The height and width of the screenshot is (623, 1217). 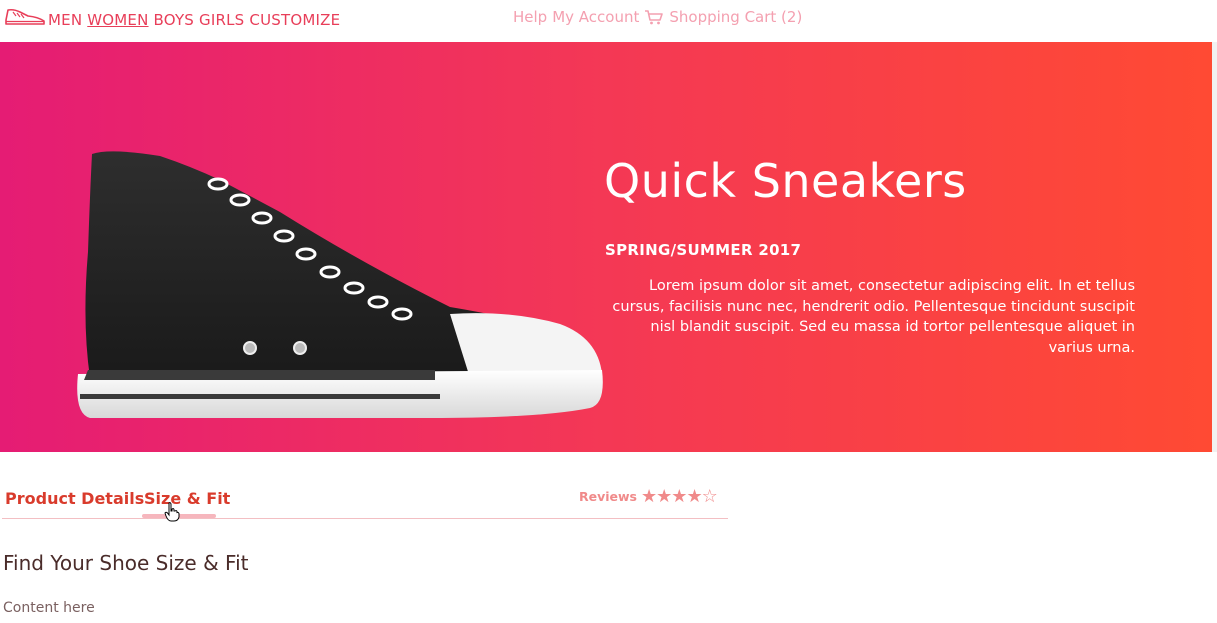 I want to click on sneaker-logo-icon, so click(x=25, y=16).